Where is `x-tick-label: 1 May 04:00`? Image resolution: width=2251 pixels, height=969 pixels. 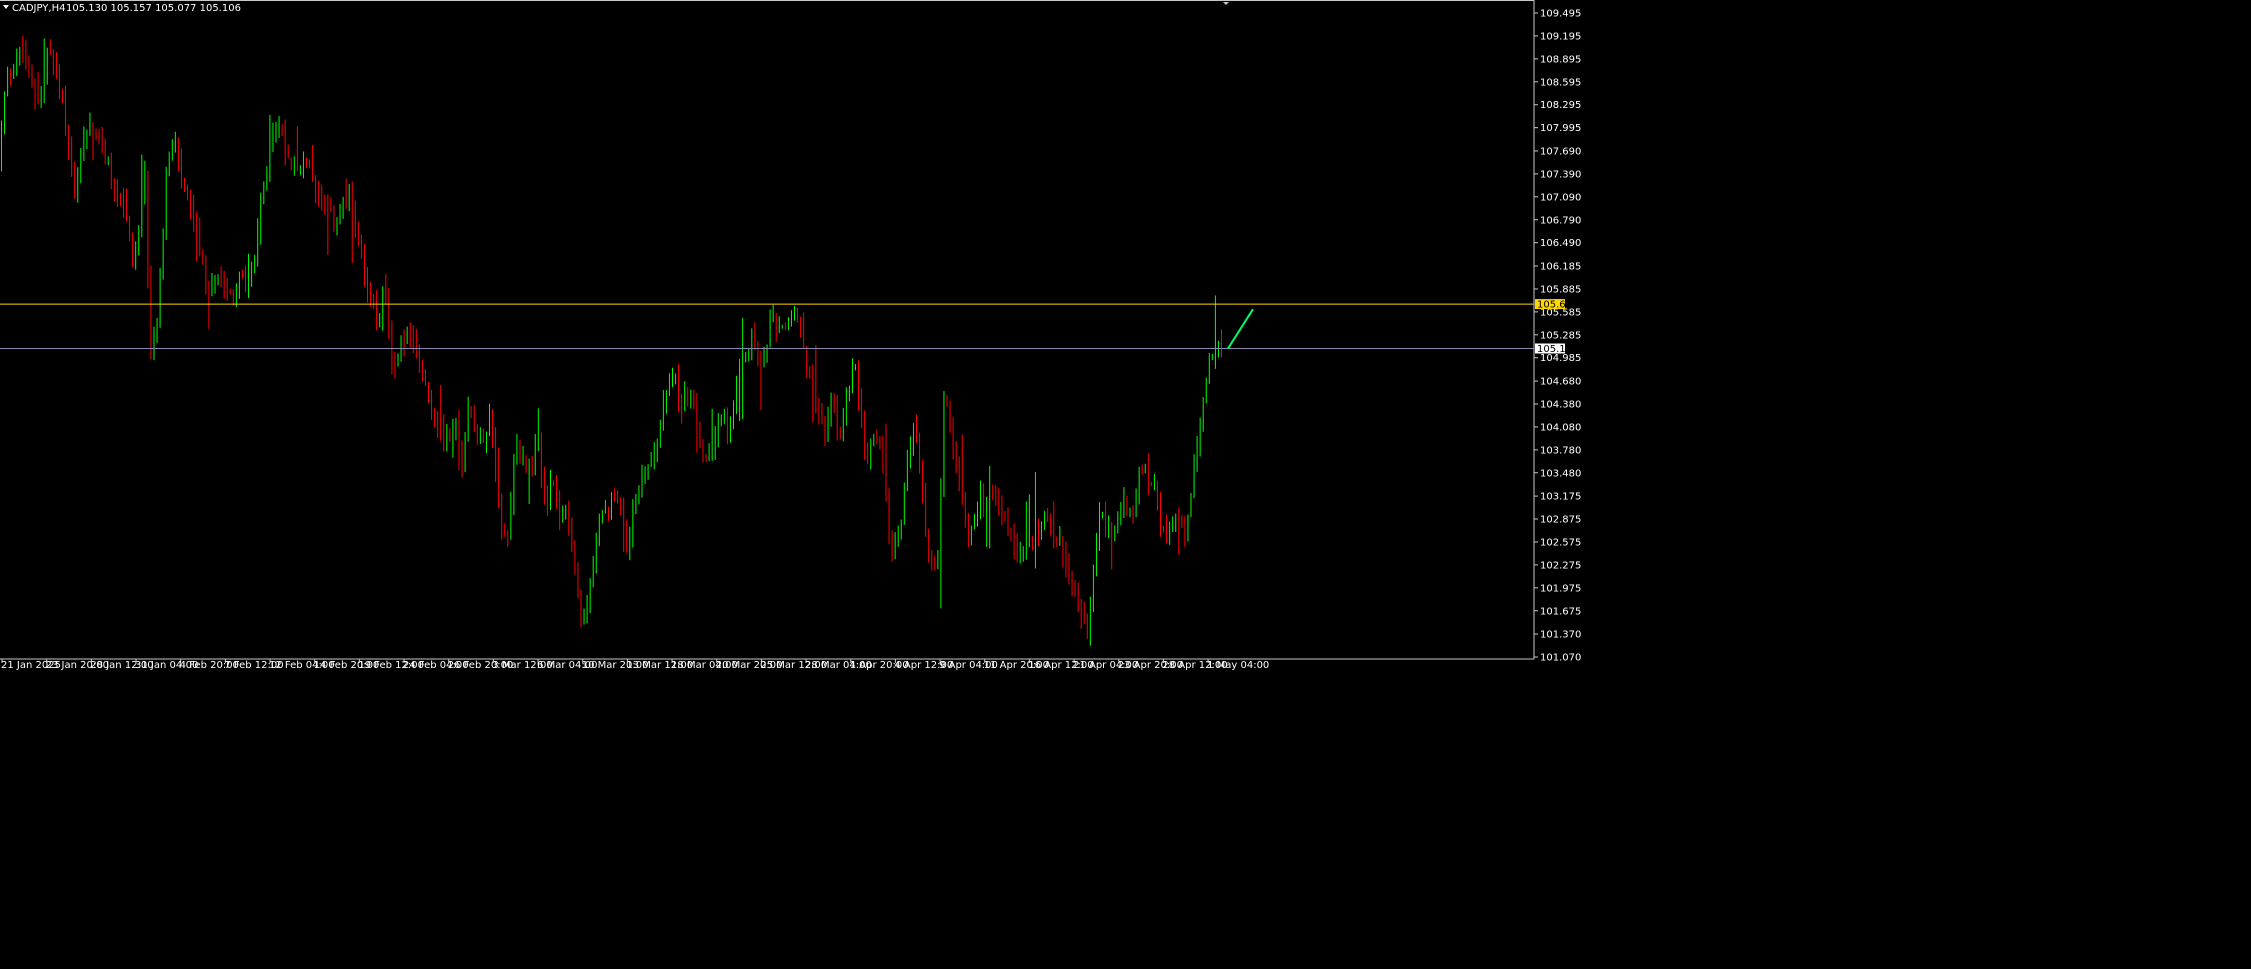
x-tick-label: 1 May 04:00 is located at coordinates (1238, 665).